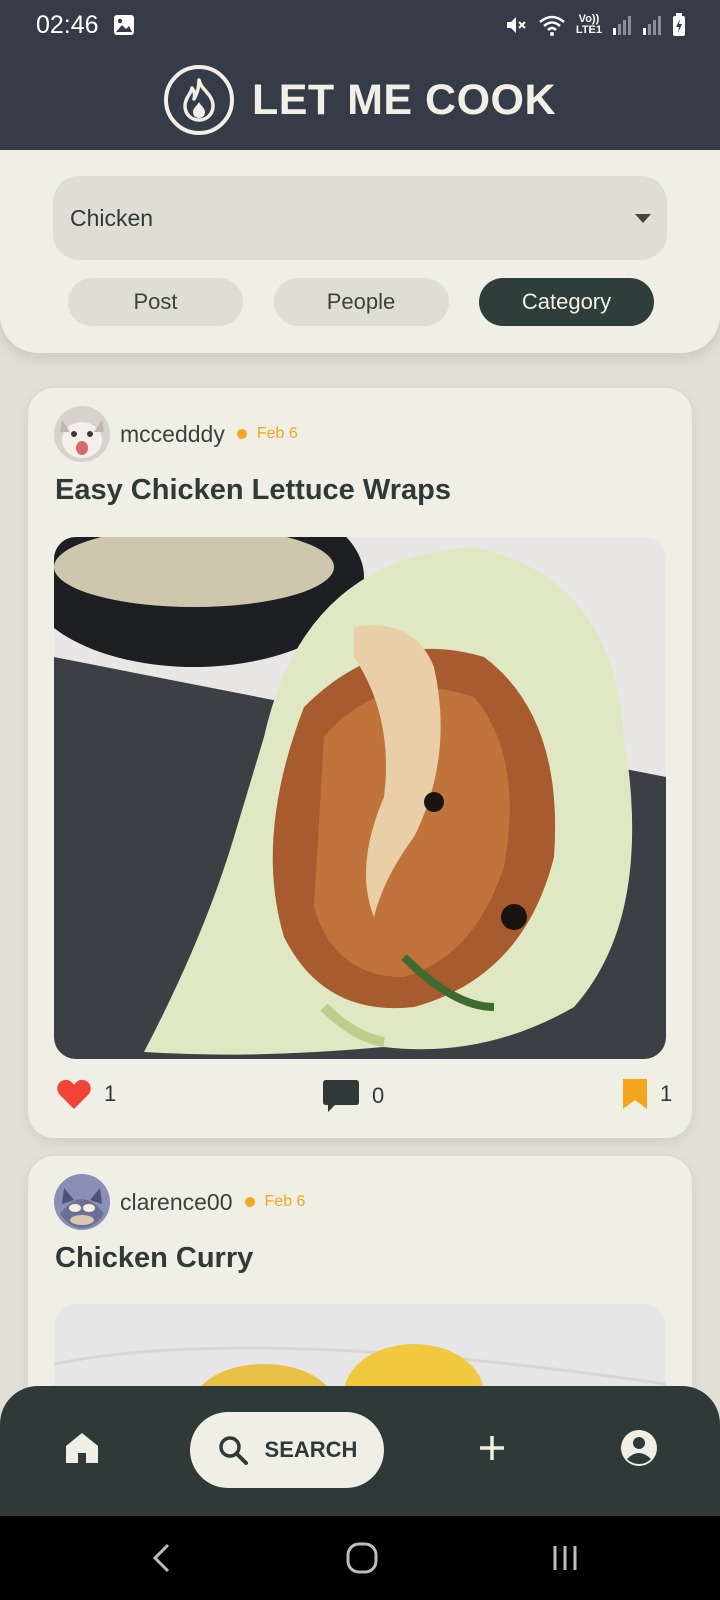  I want to click on home-circle-icon, so click(362, 1558).